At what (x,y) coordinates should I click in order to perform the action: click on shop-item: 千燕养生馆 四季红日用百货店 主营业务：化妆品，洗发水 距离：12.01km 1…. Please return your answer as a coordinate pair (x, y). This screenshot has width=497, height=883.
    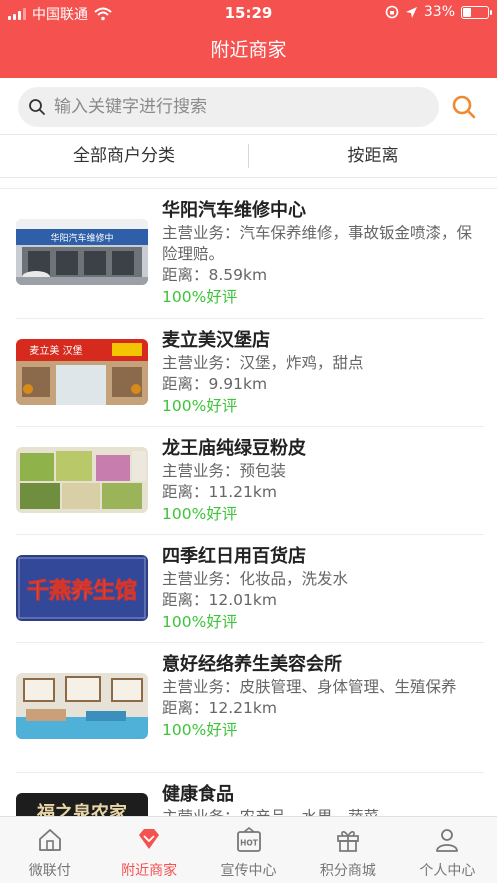
    Looking at the image, I should click on (250, 589).